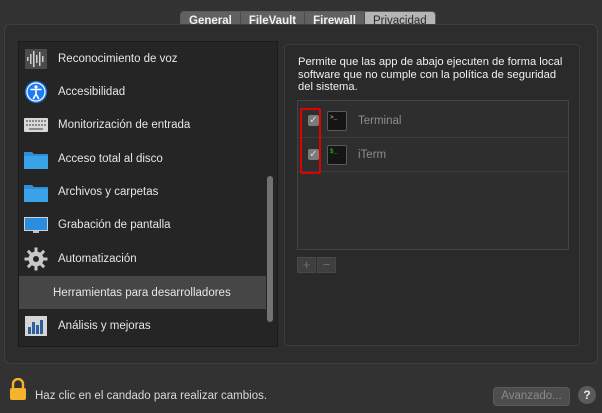 The height and width of the screenshot is (413, 602). Describe the element at coordinates (124, 124) in the screenshot. I see `sidebar-item-label: Monitorización de entrada` at that location.